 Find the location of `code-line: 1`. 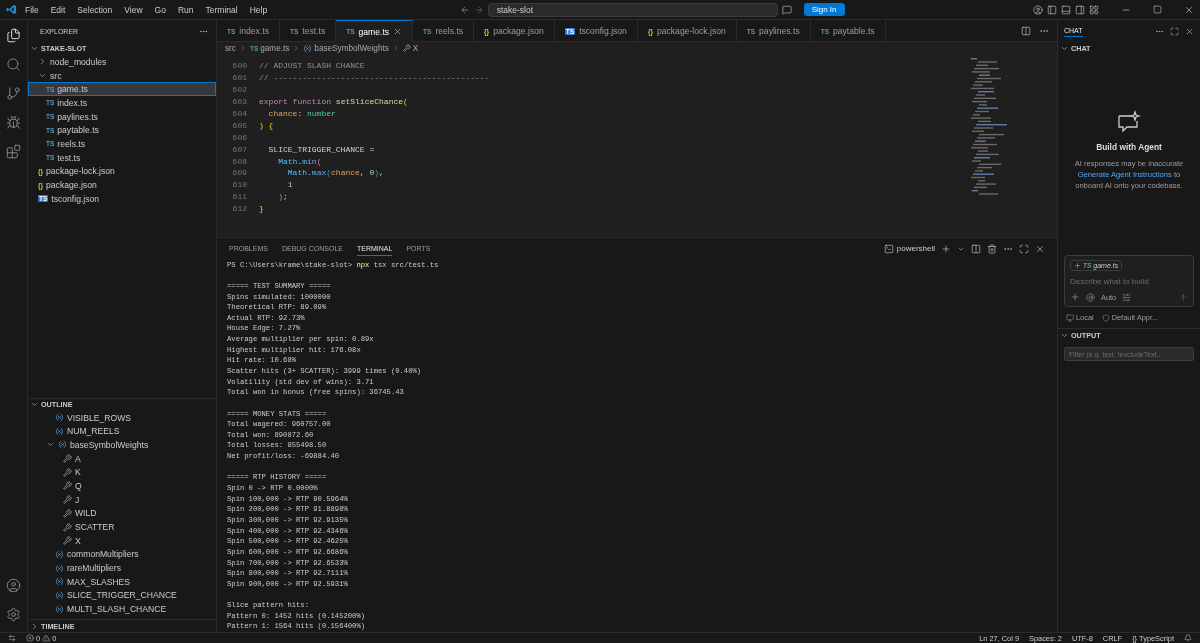

code-line: 1 is located at coordinates (289, 185).